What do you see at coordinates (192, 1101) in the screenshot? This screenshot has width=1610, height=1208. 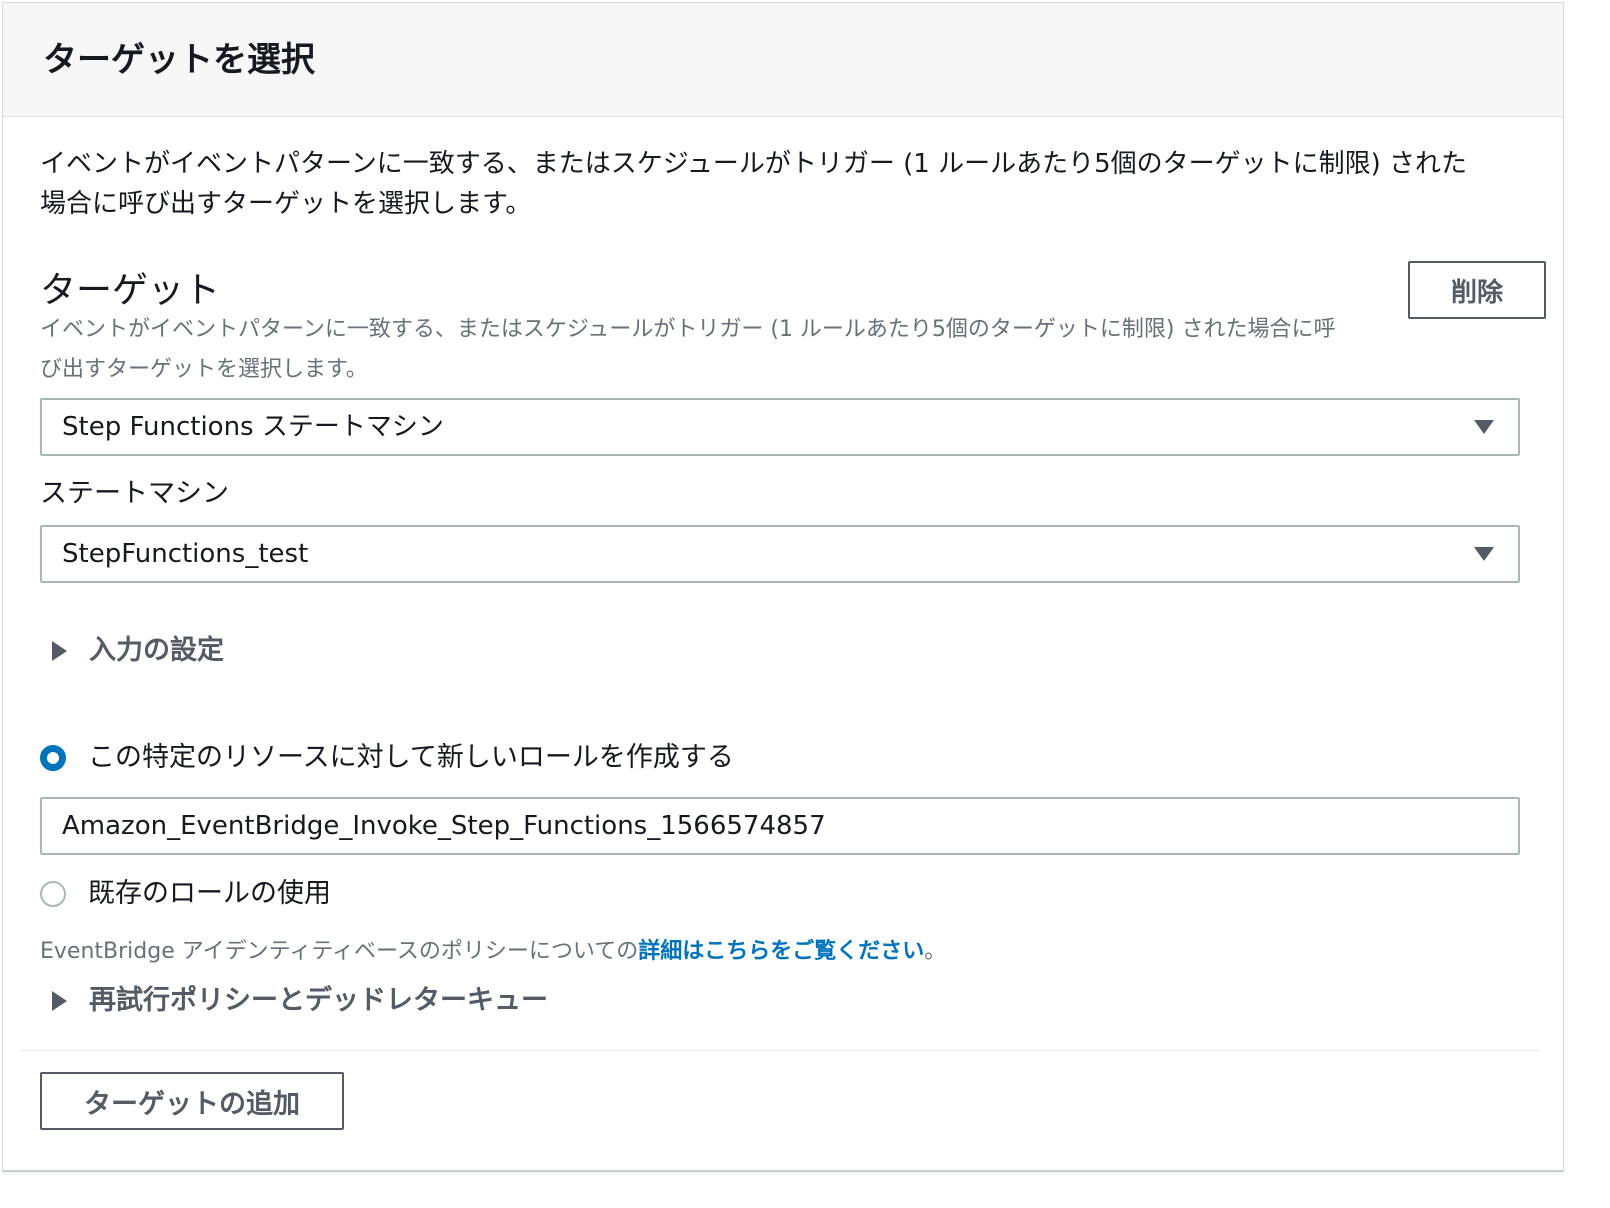 I see `add-target-button: ターゲットの追加` at bounding box center [192, 1101].